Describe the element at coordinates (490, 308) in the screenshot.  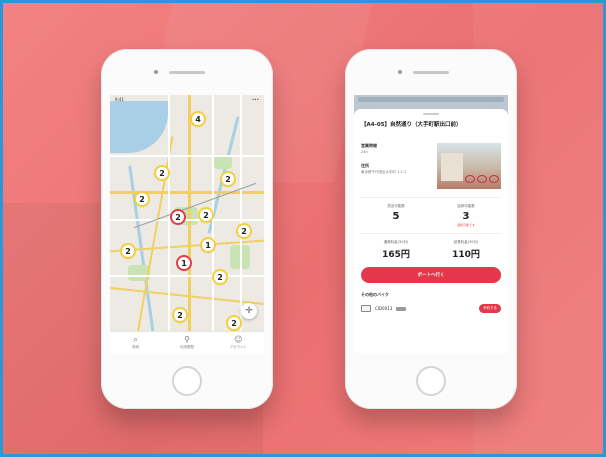
I see `reserve-button: 予約する` at that location.